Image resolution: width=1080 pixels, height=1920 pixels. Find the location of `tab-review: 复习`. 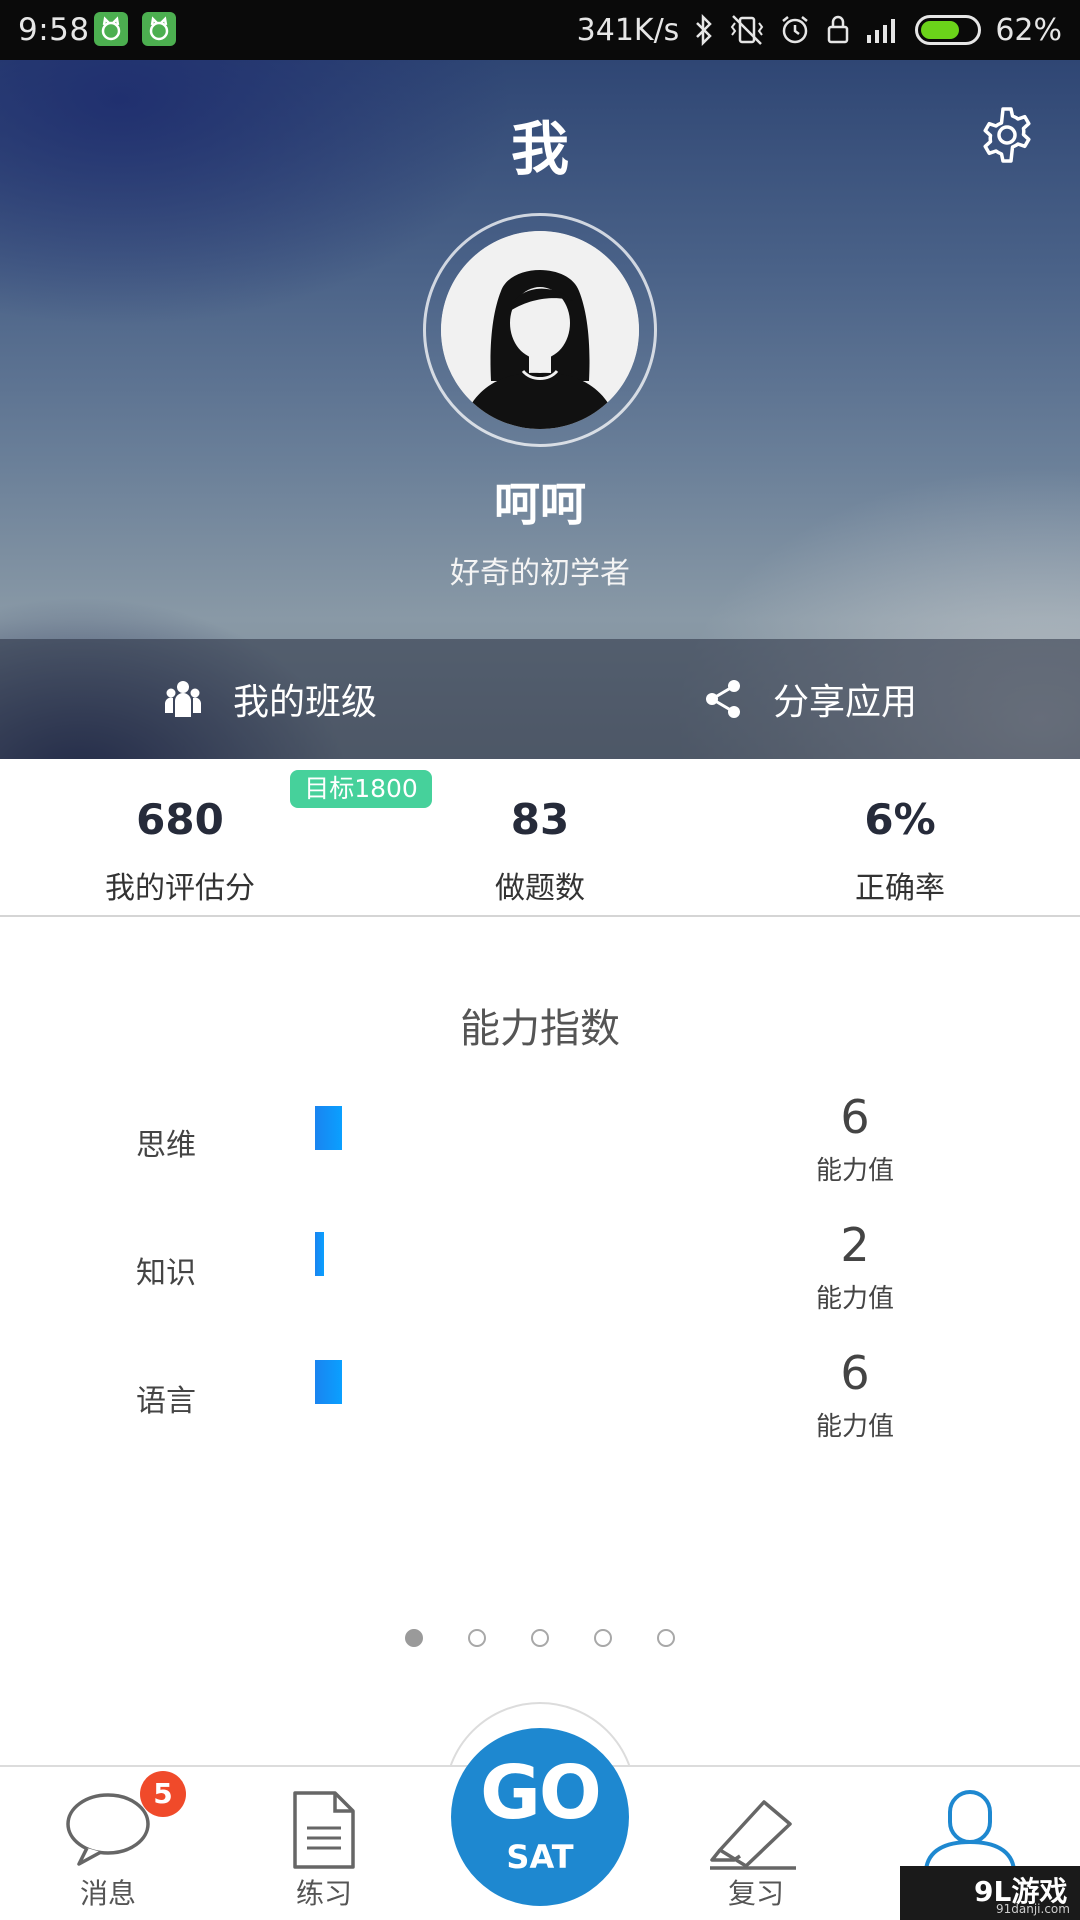

tab-review: 复习 is located at coordinates (756, 1850).